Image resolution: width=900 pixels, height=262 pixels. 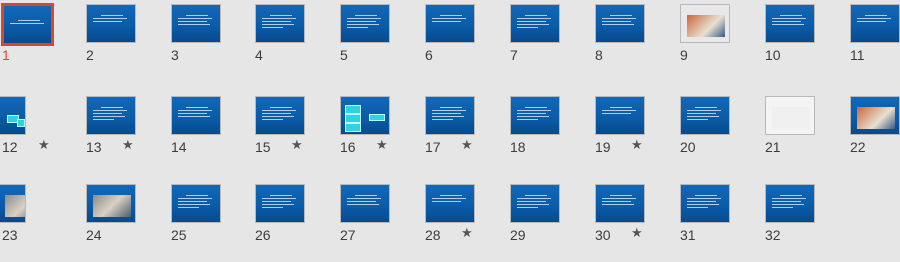 I want to click on slide-tile: 7, so click(x=552, y=41).